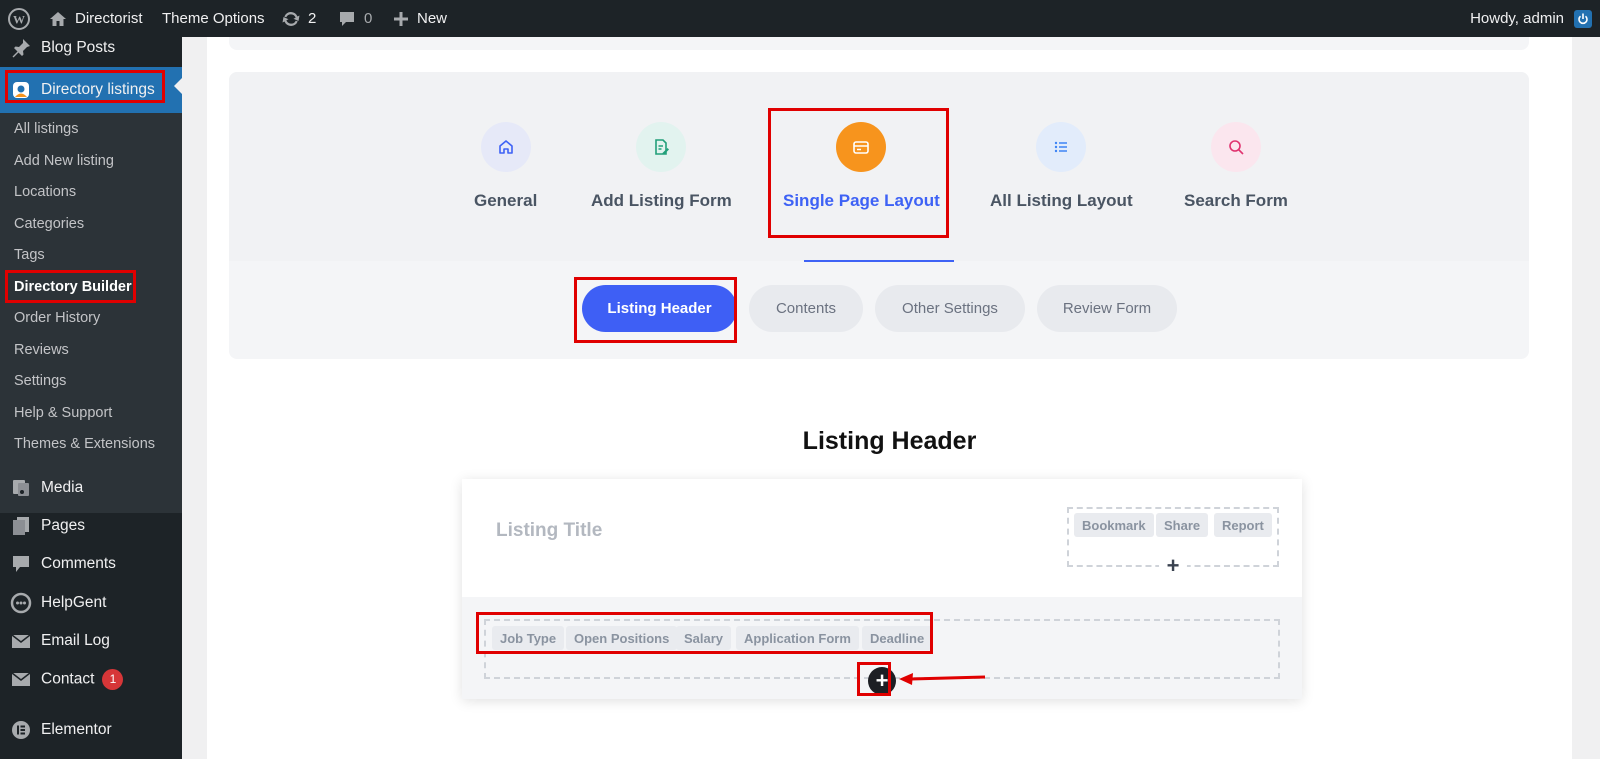  What do you see at coordinates (432, 18) in the screenshot?
I see `new-label: New` at bounding box center [432, 18].